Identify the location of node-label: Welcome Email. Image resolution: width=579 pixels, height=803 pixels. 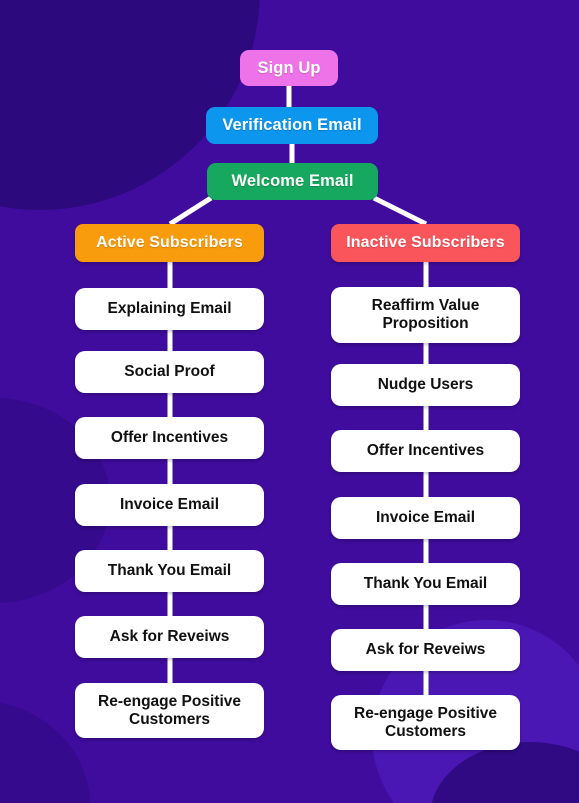
(292, 181).